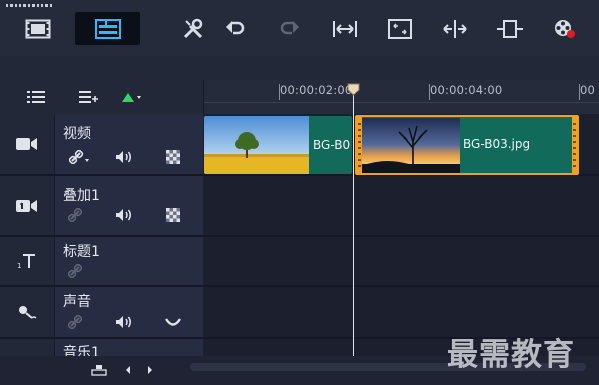 Image resolution: width=599 pixels, height=385 pixels. I want to click on video-track-icon-cell, so click(27, 144).